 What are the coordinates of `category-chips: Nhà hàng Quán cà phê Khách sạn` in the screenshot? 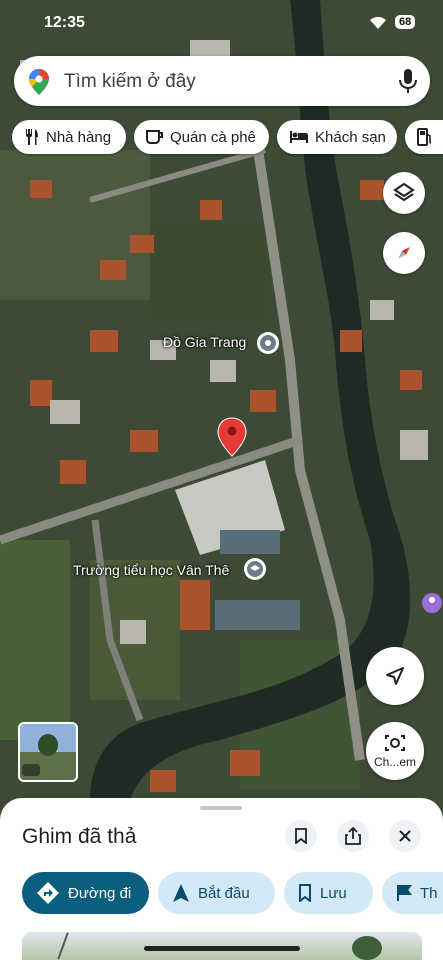 It's located at (227, 137).